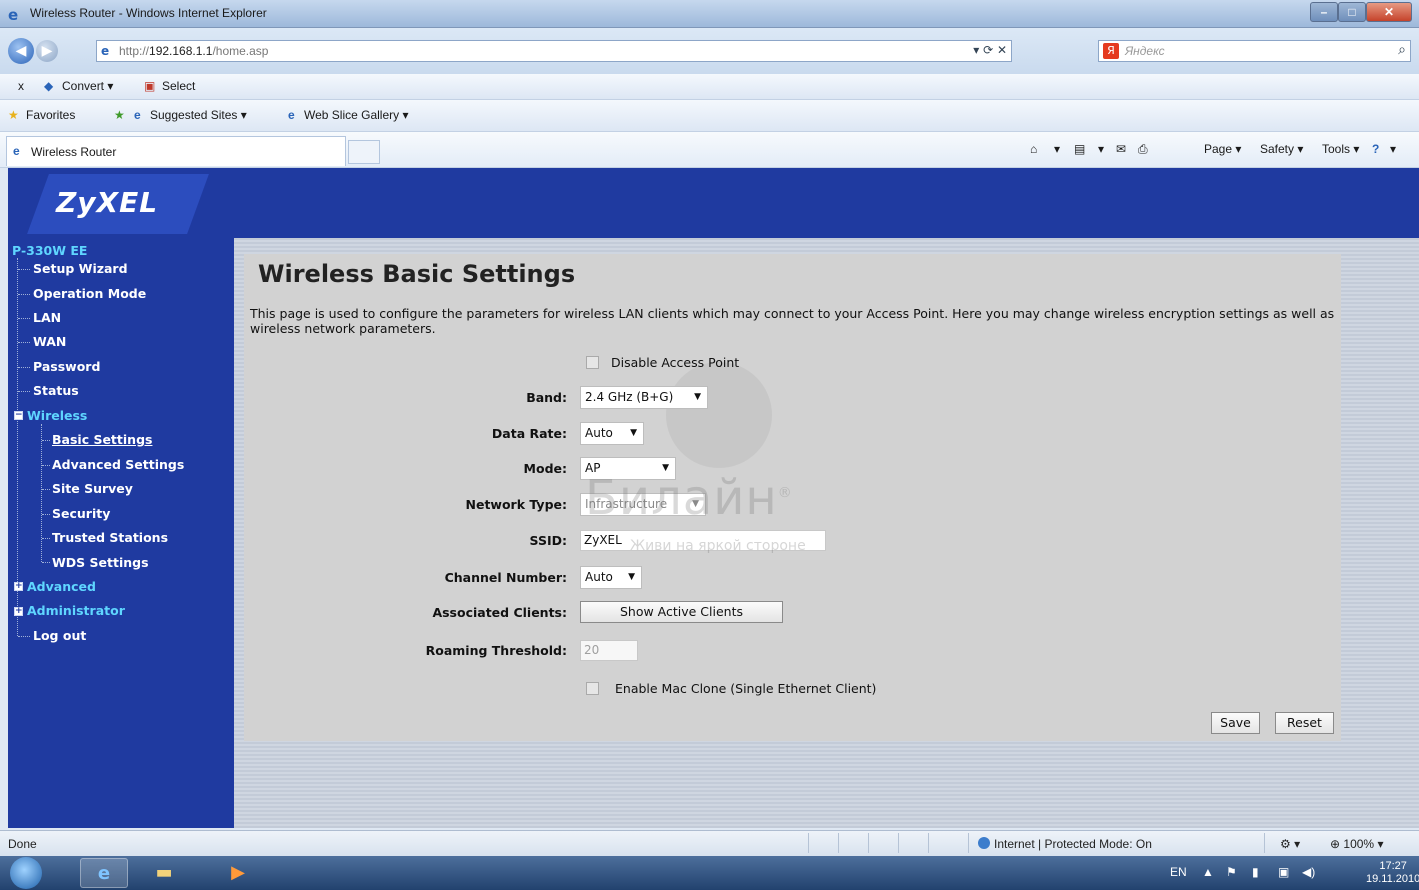 The height and width of the screenshot is (890, 1419). Describe the element at coordinates (238, 873) in the screenshot. I see `taskbar-media-icon: ▶` at that location.